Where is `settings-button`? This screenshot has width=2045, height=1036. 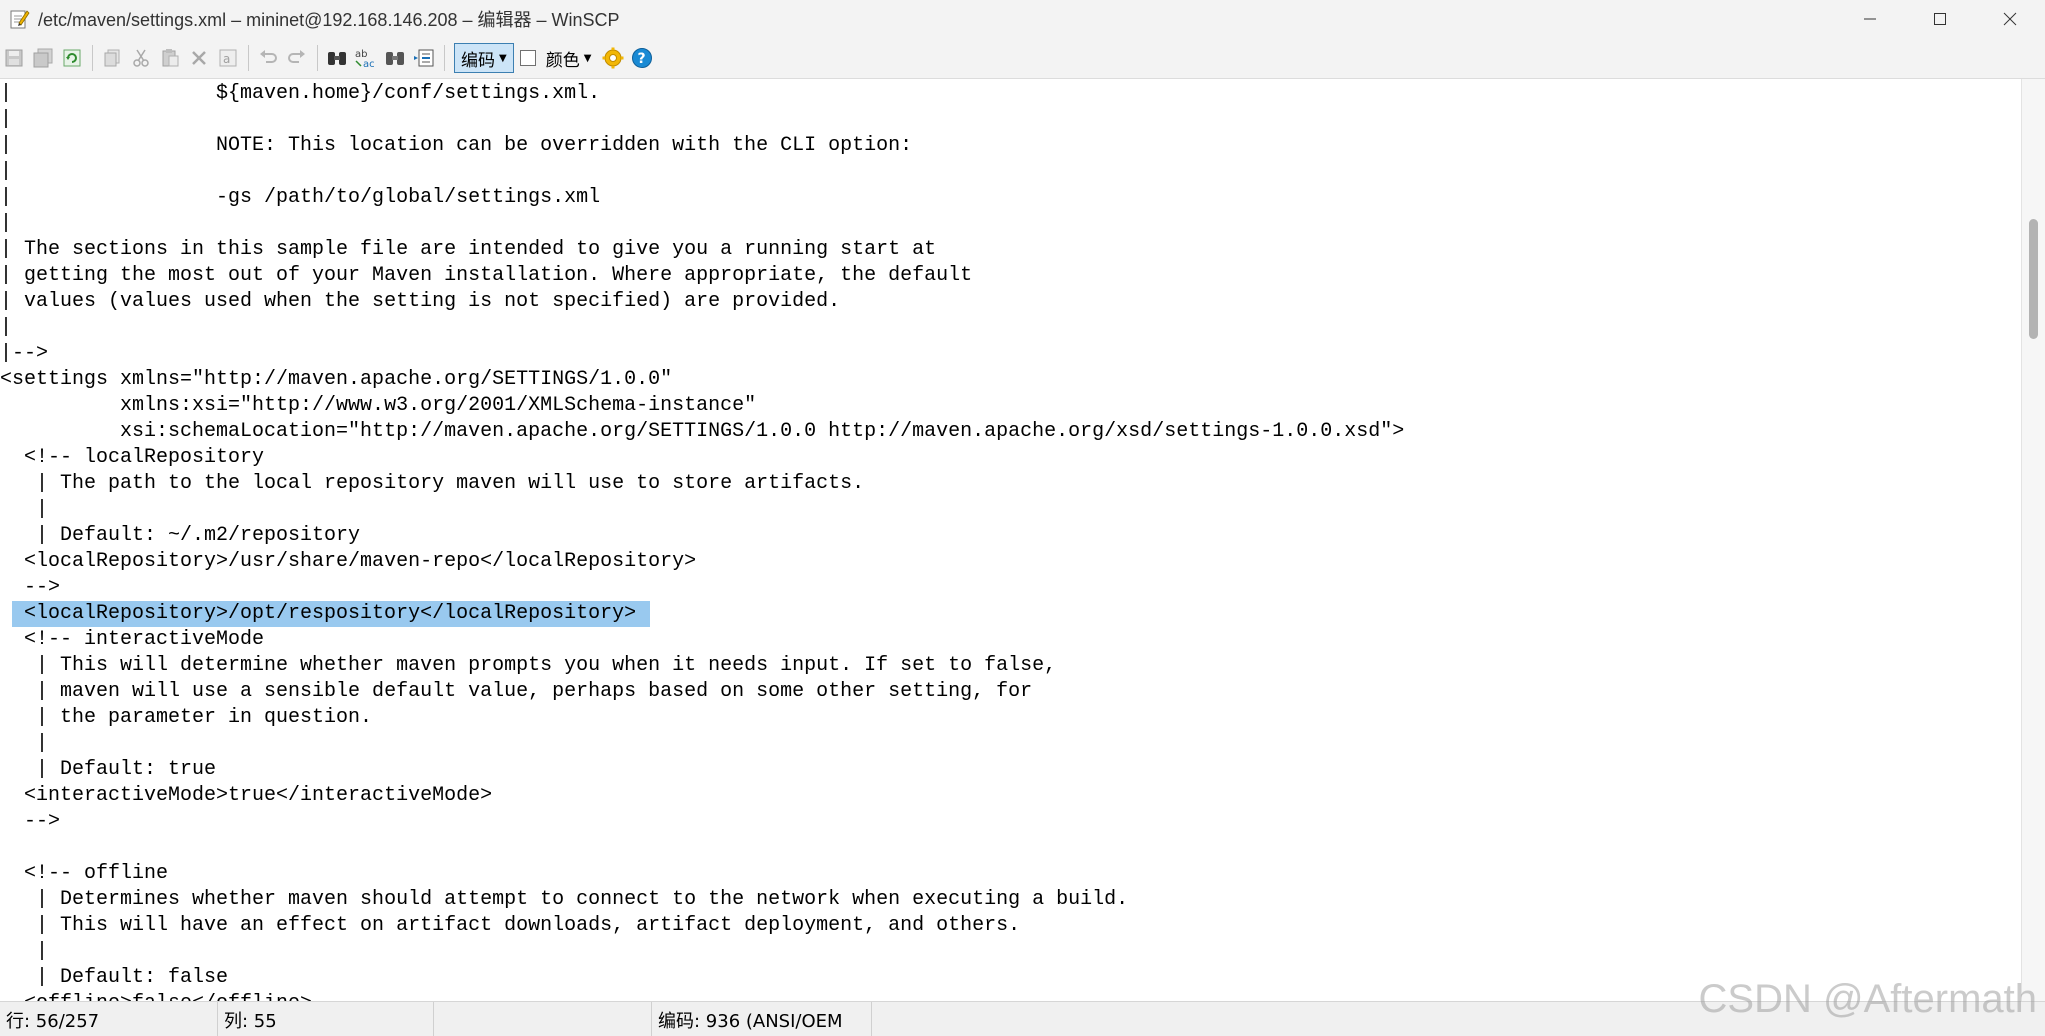
settings-button is located at coordinates (613, 58).